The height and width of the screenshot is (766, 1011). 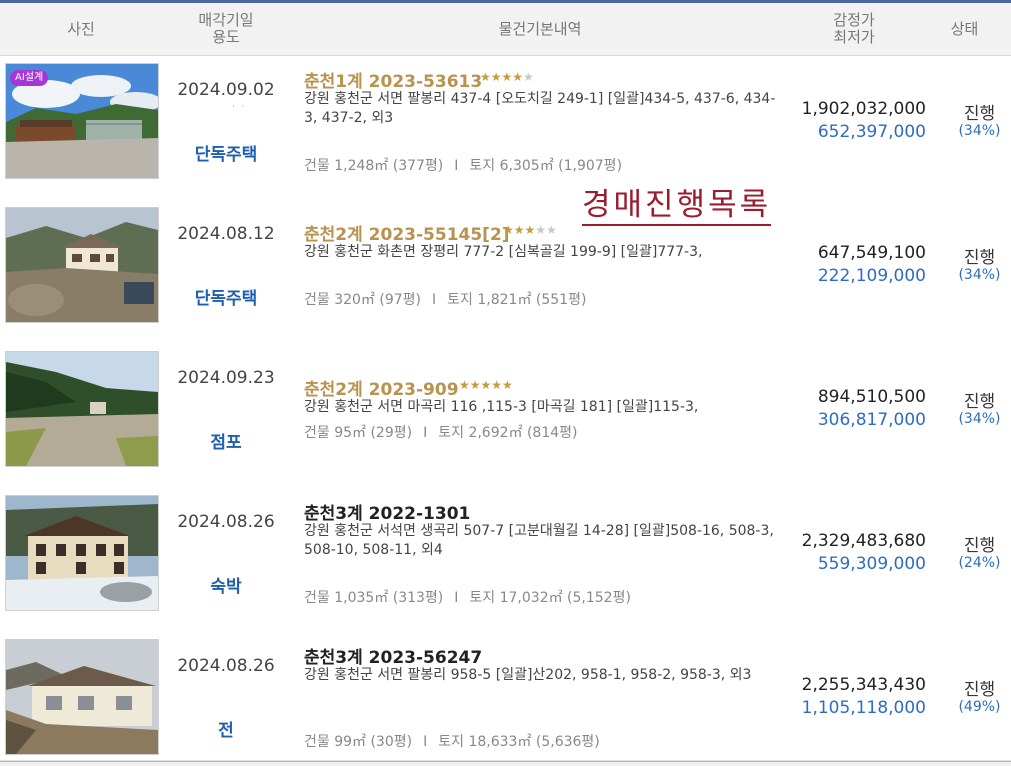 What do you see at coordinates (393, 79) in the screenshot?
I see `case-number: 춘천1계 2023-53613` at bounding box center [393, 79].